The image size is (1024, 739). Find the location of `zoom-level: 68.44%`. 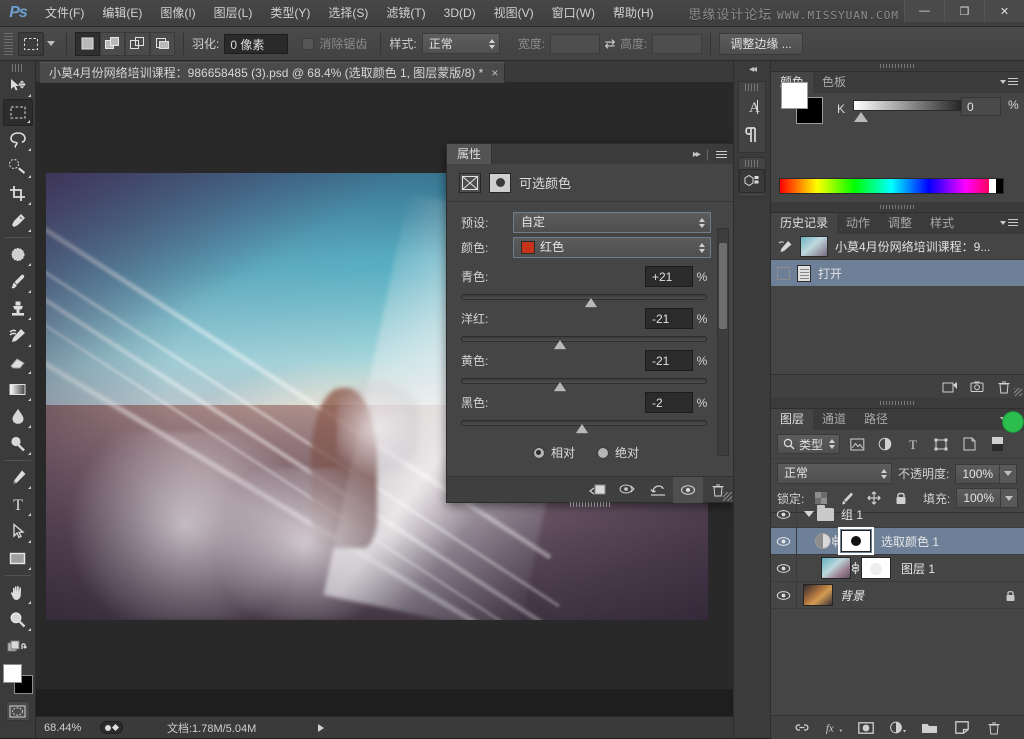

zoom-level: 68.44% is located at coordinates (67, 728).